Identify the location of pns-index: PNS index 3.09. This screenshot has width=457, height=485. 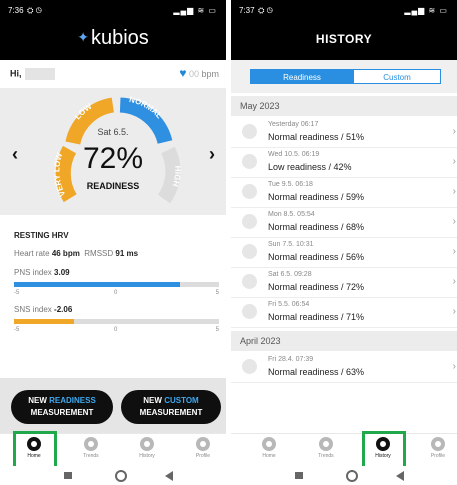
(42, 272).